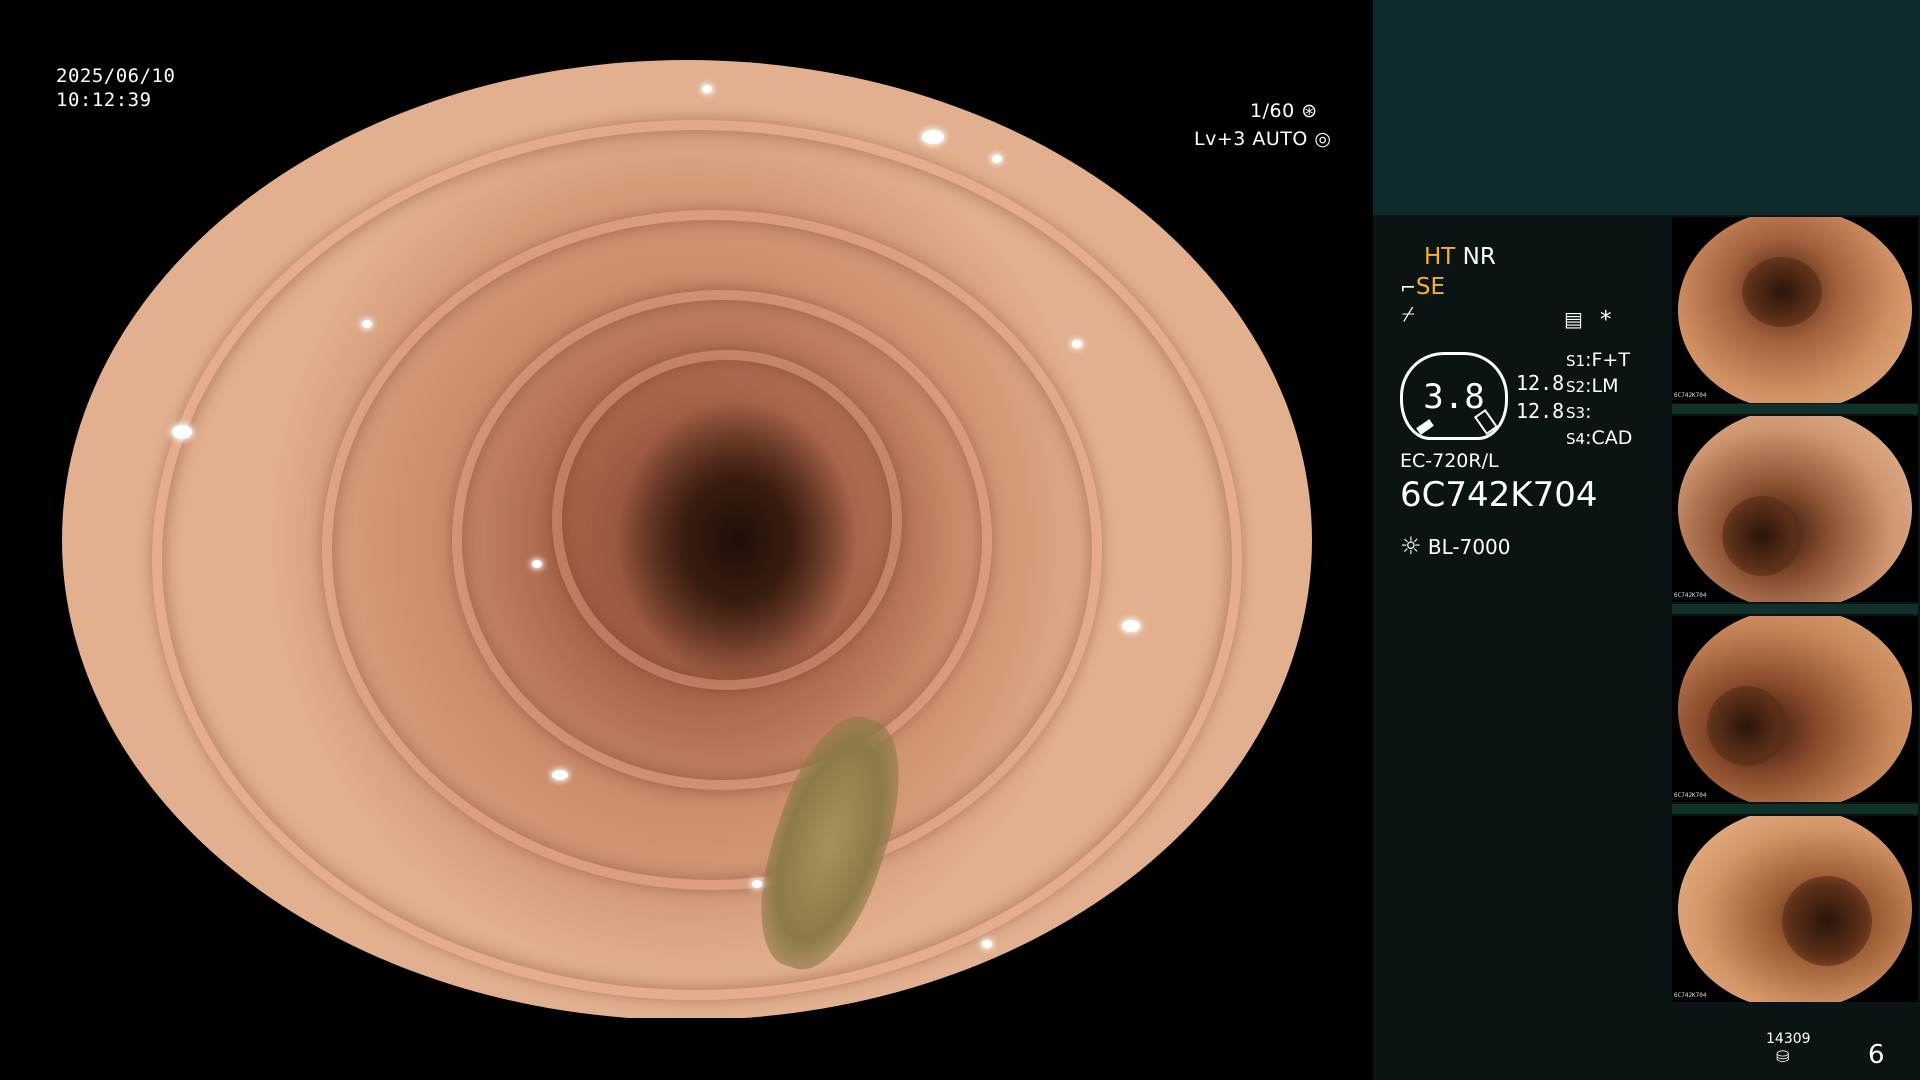 The height and width of the screenshot is (1080, 1920). Describe the element at coordinates (1795, 709) in the screenshot. I see `thumbnail-3: 6C742K704` at that location.